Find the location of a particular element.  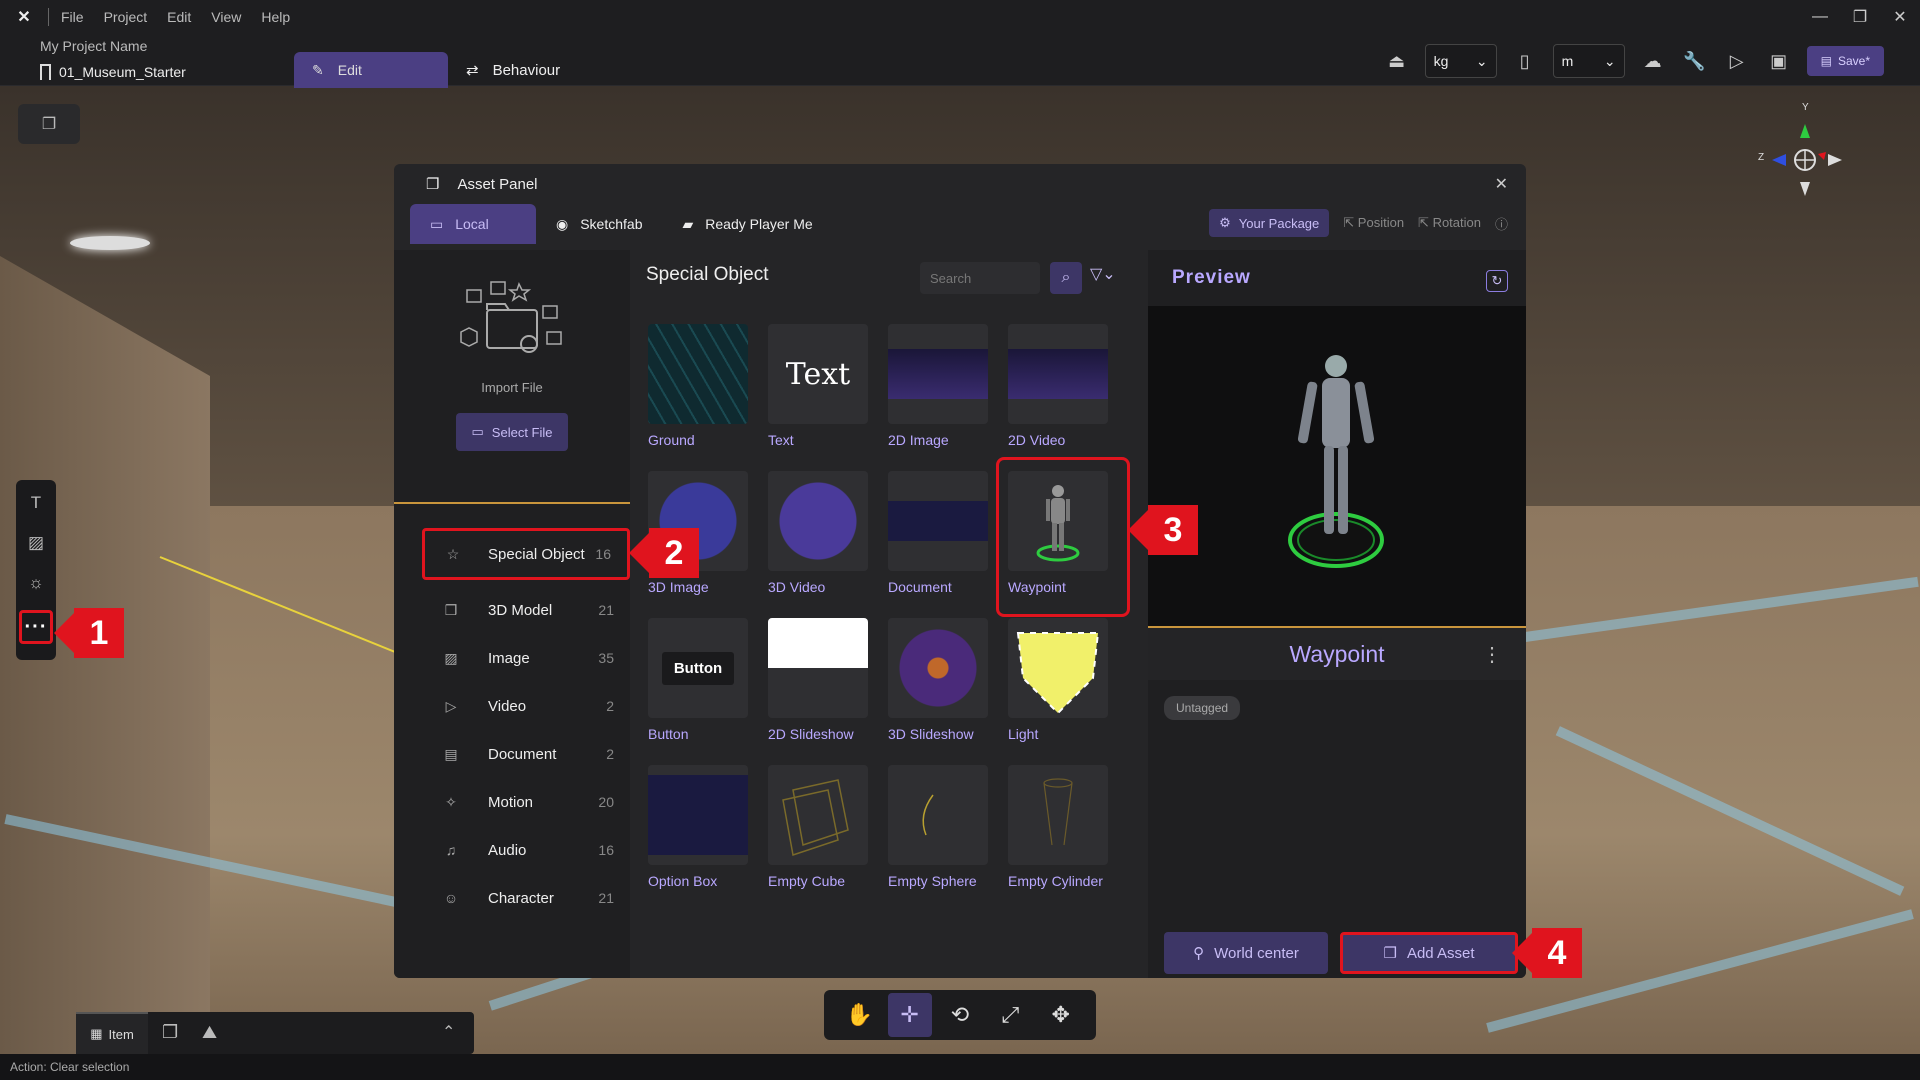

asset-card-ground: Ground is located at coordinates (708, 397).